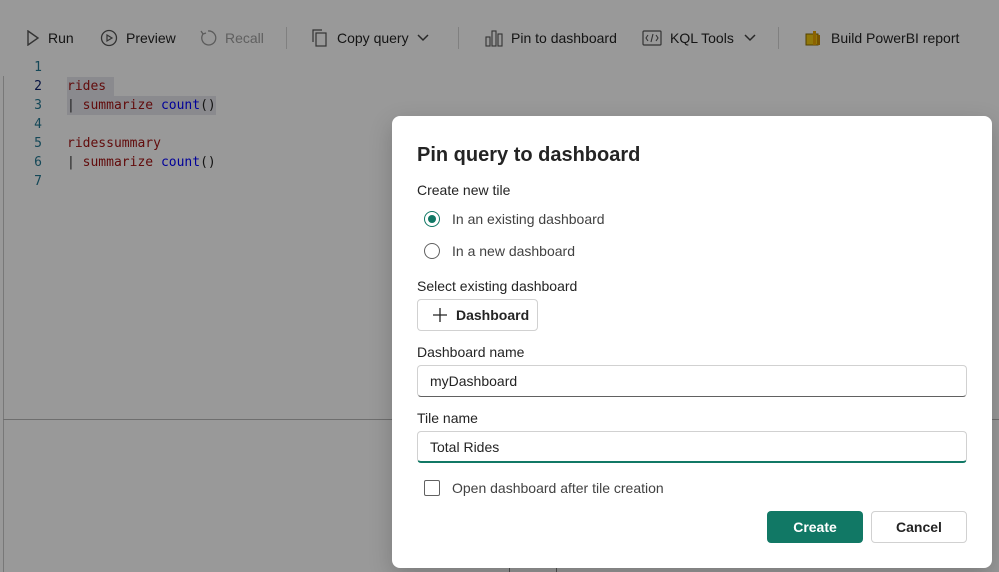 This screenshot has width=999, height=572. What do you see at coordinates (558, 488) in the screenshot?
I see `checkbox-label: Open dashboard after tile creation` at bounding box center [558, 488].